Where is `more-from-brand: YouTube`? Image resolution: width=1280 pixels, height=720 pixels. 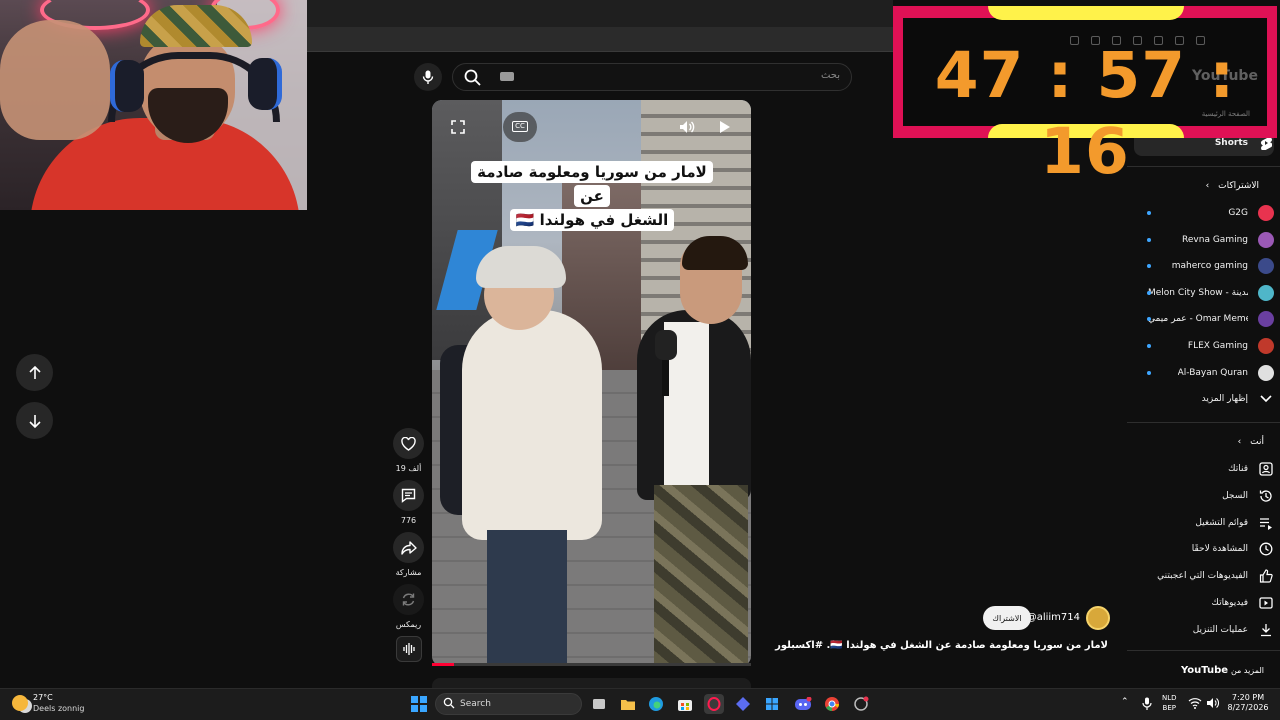 more-from-brand: YouTube is located at coordinates (1204, 670).